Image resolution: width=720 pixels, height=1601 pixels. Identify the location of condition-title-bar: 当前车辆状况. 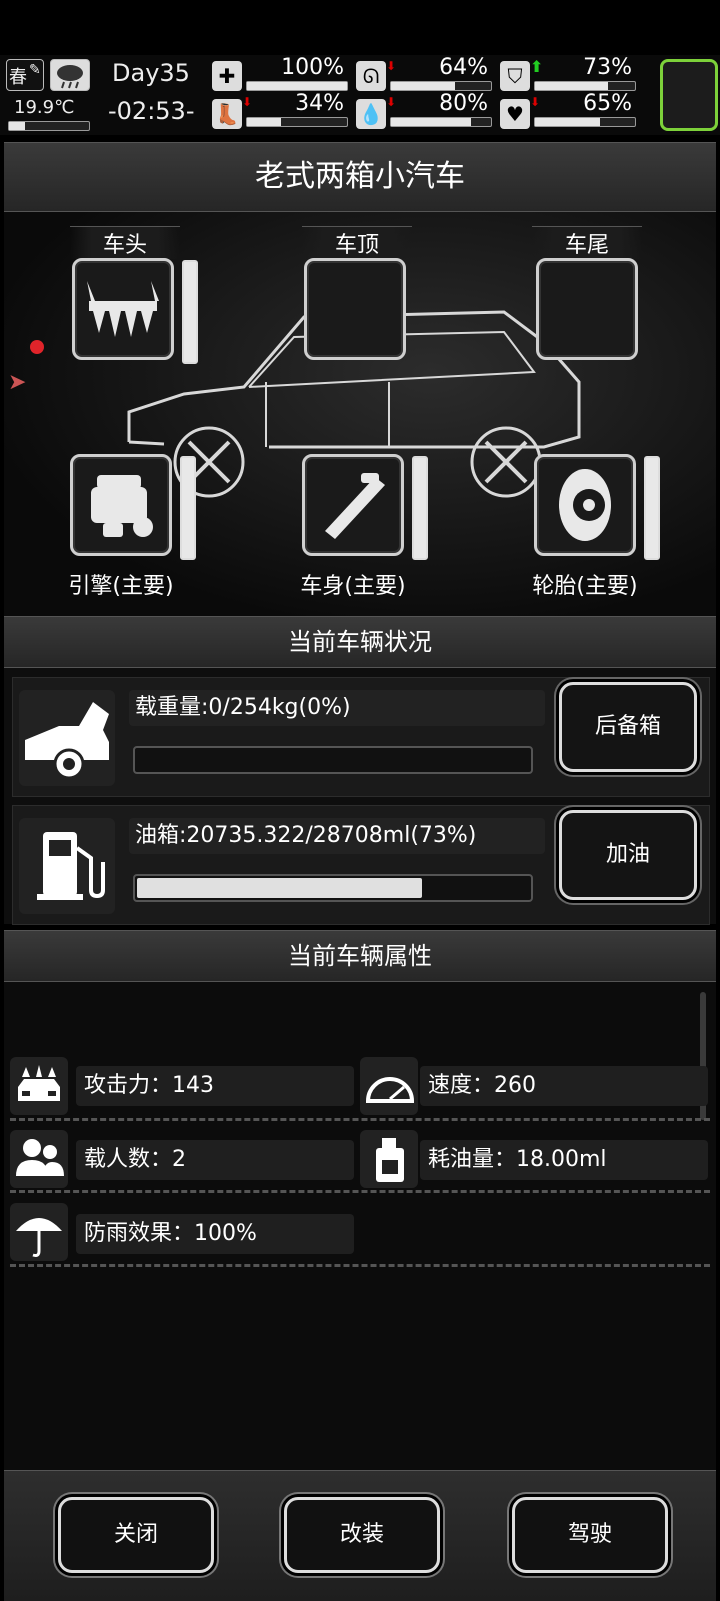
(360, 642).